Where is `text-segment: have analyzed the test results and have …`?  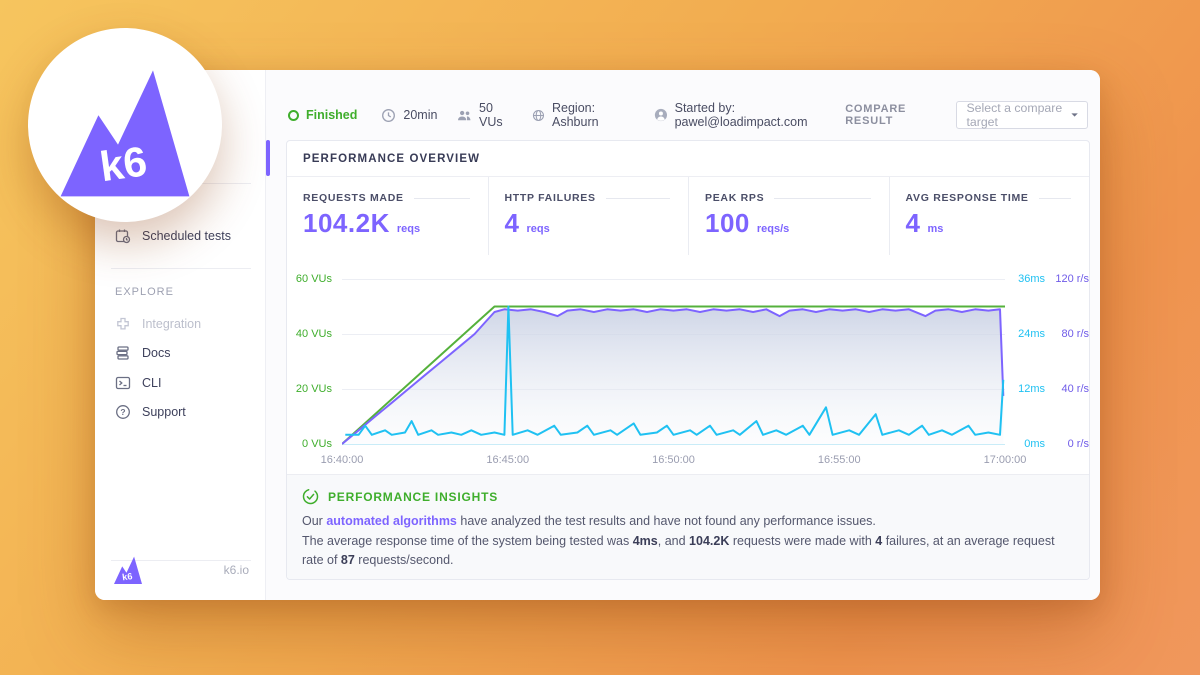 text-segment: have analyzed the test results and have … is located at coordinates (666, 521).